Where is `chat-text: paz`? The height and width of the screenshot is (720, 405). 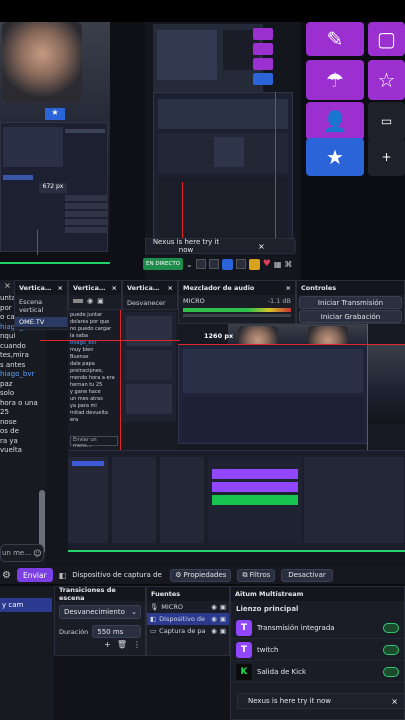 chat-text: paz is located at coordinates (6, 383).